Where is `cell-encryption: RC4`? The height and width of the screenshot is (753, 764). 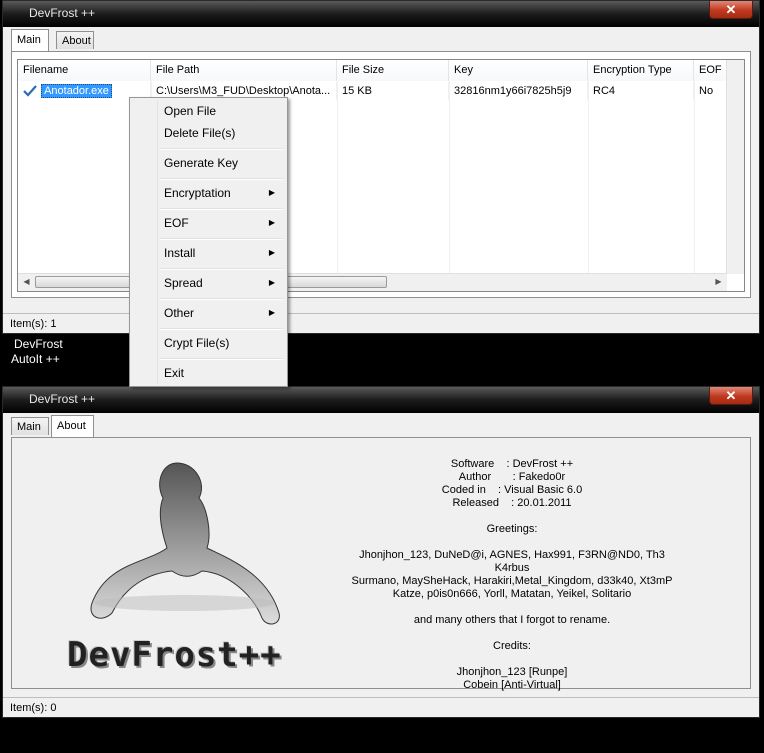 cell-encryption: RC4 is located at coordinates (641, 91).